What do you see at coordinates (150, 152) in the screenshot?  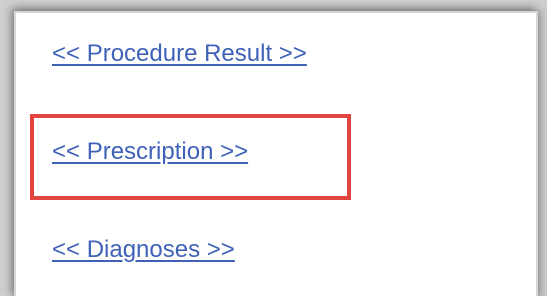 I see `prescription-link: << Prescription >>` at bounding box center [150, 152].